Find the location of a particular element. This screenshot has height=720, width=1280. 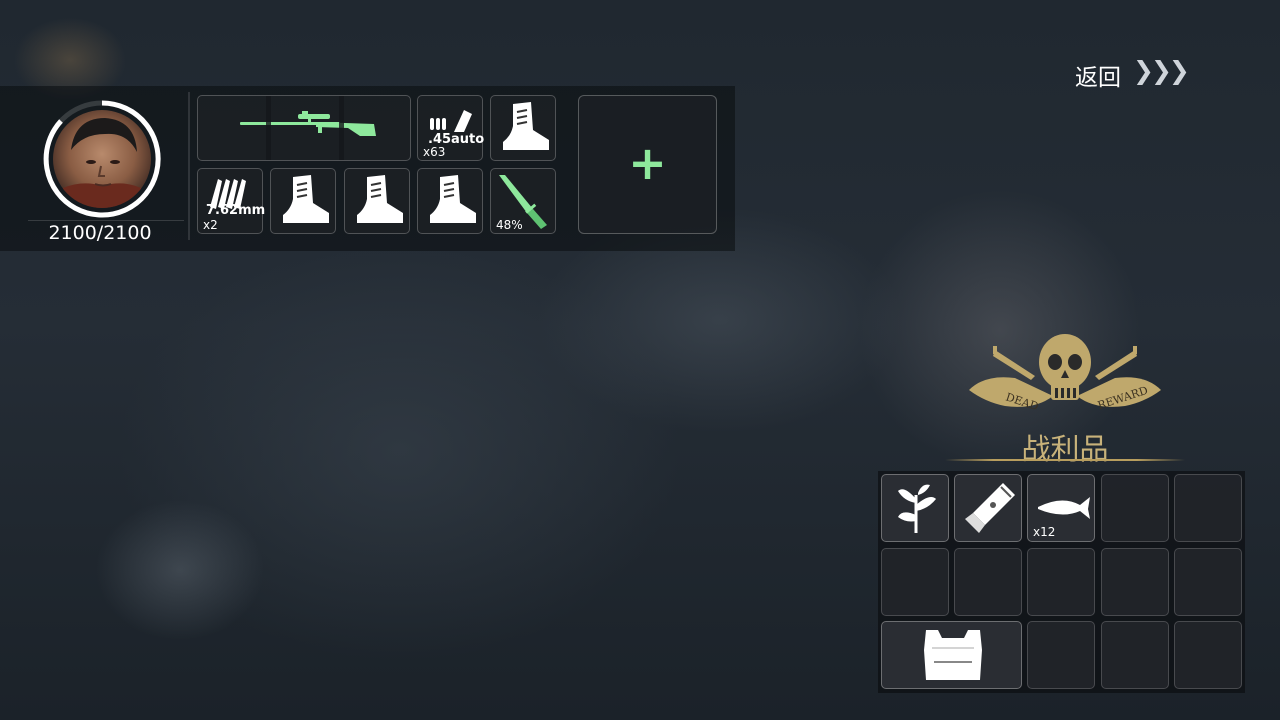

loot-slot: x12 is located at coordinates (1061, 508).